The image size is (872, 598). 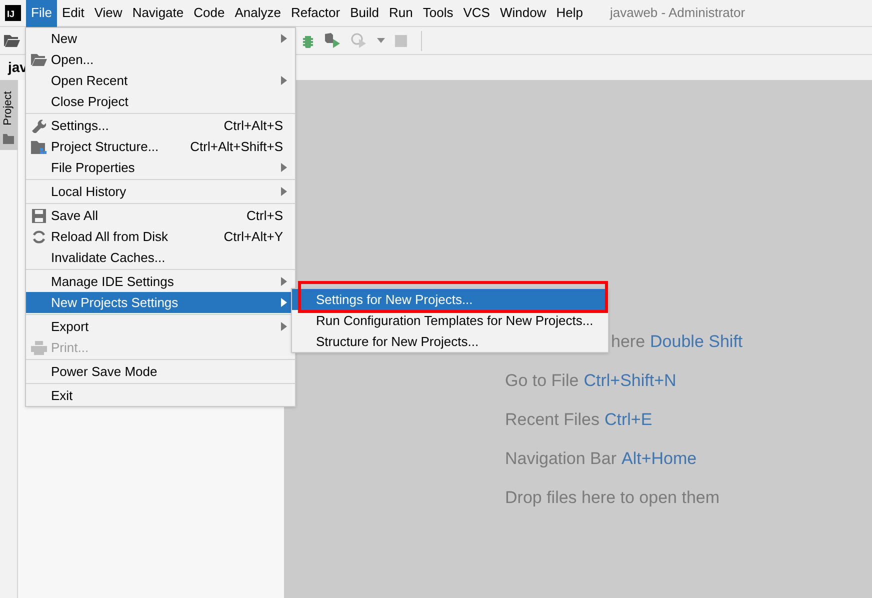 What do you see at coordinates (90, 101) in the screenshot?
I see `menu-item-label: Close Project` at bounding box center [90, 101].